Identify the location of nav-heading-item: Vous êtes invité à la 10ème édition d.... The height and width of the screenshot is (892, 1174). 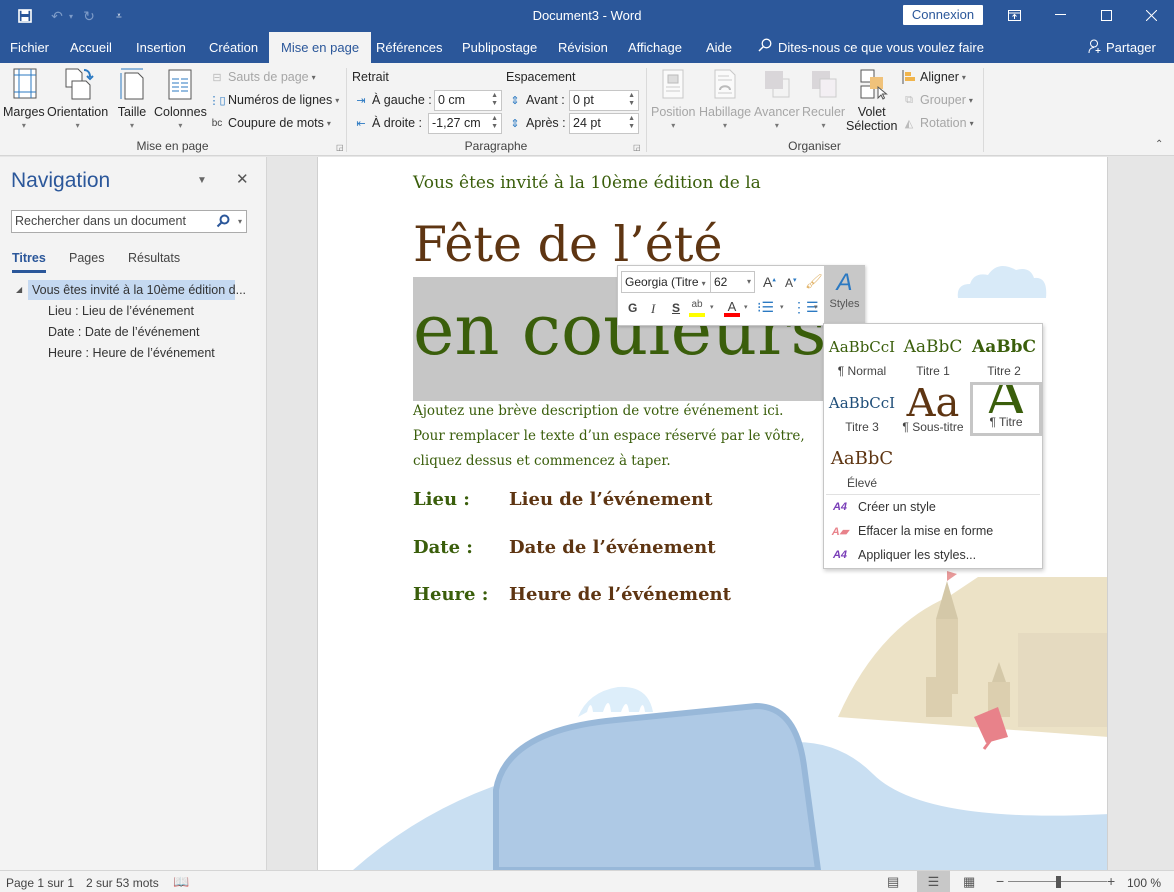
(137, 290).